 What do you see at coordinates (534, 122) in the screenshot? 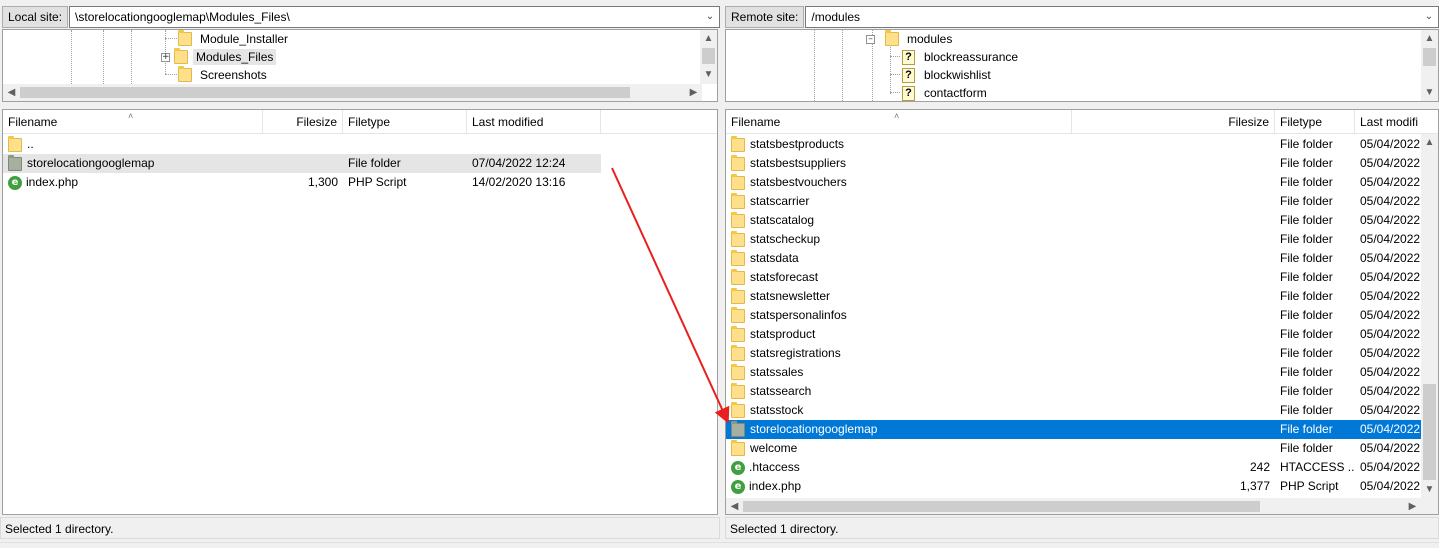
I see `column-last-modified: Last modified` at bounding box center [534, 122].